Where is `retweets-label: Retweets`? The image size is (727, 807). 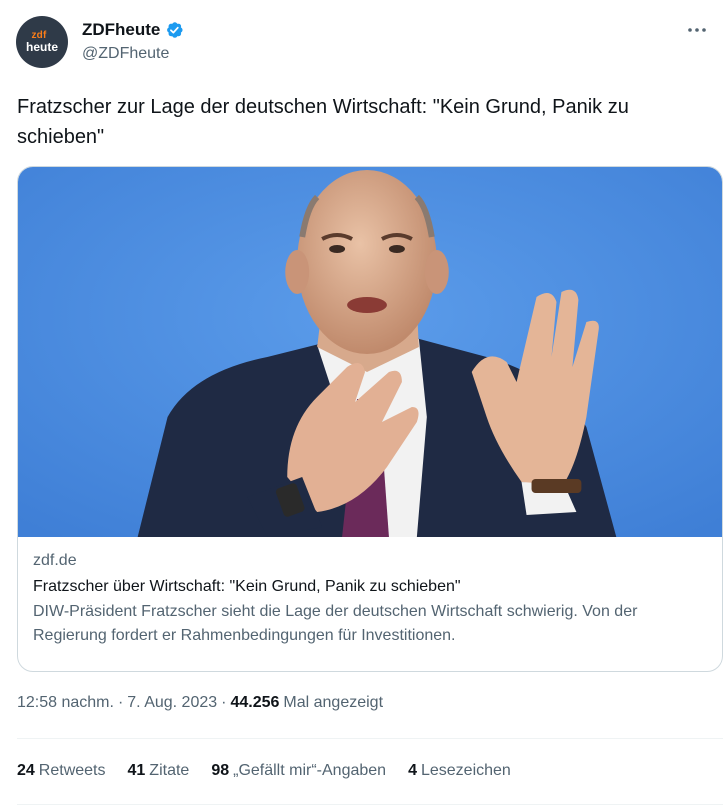 retweets-label: Retweets is located at coordinates (72, 770).